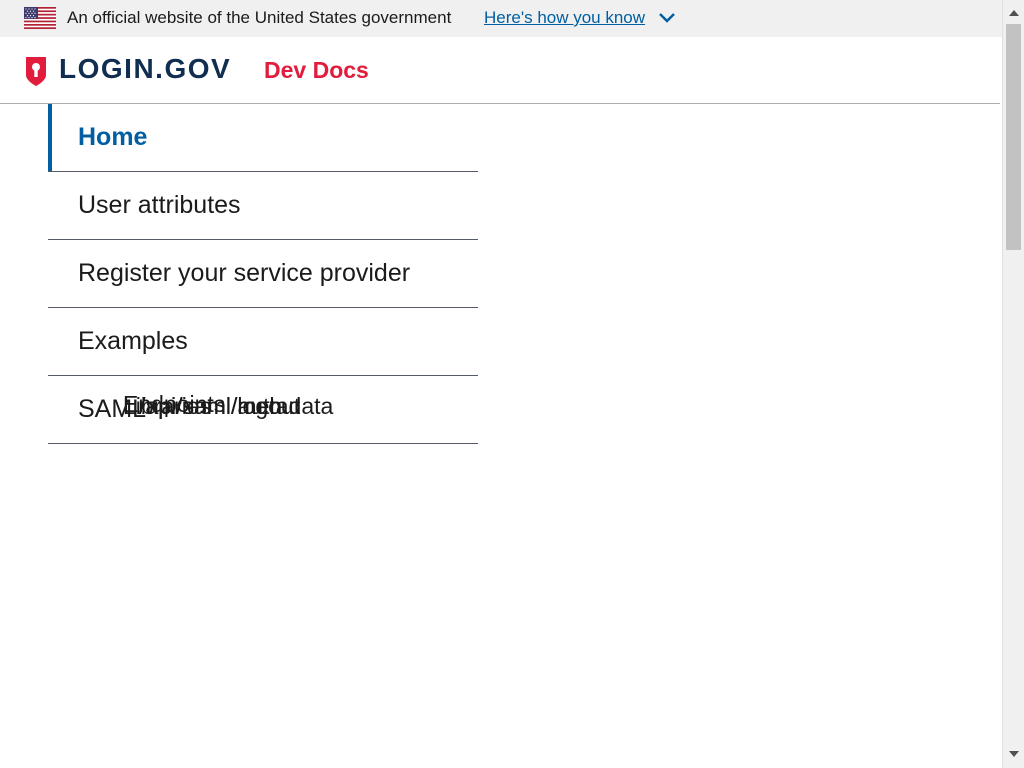 The height and width of the screenshot is (768, 1024). I want to click on scroll-up-arrow-icon, so click(1014, 13).